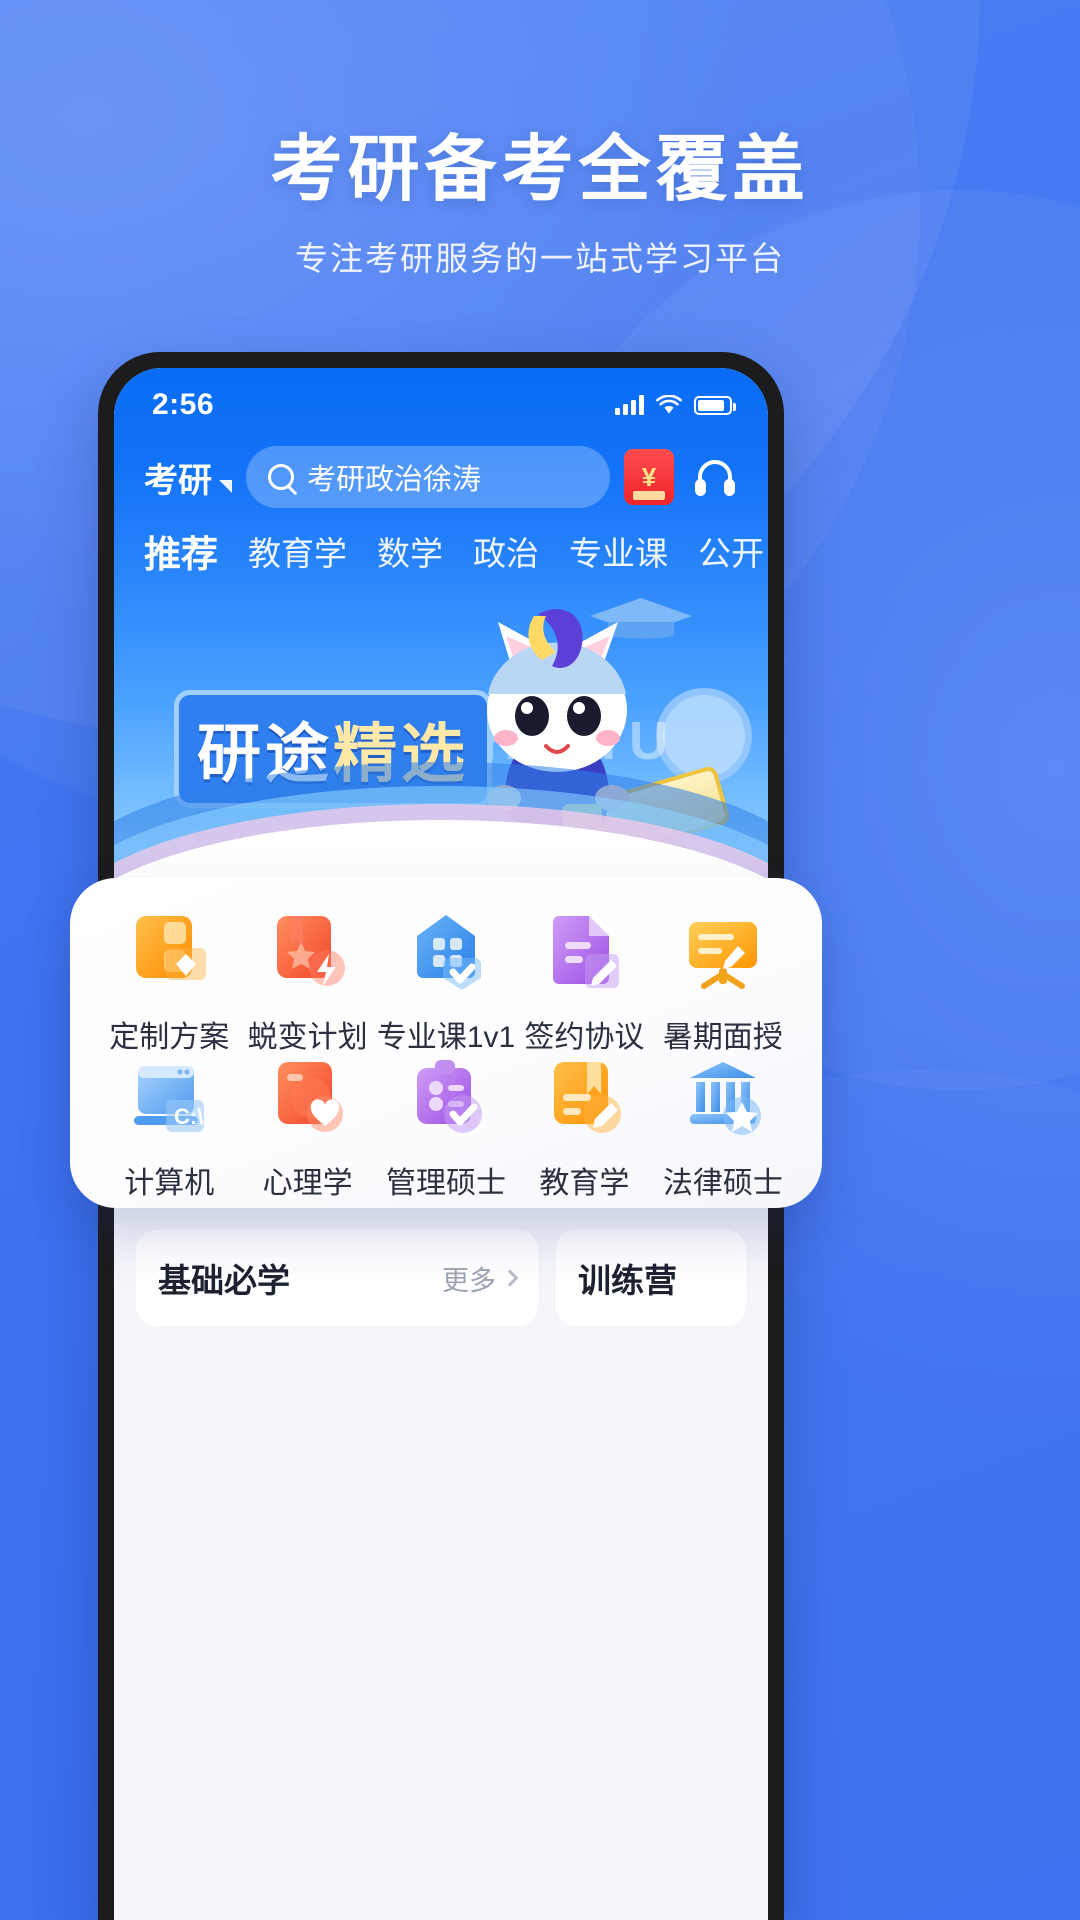 The image size is (1080, 1920). I want to click on transform-plan-icon, so click(310, 951).